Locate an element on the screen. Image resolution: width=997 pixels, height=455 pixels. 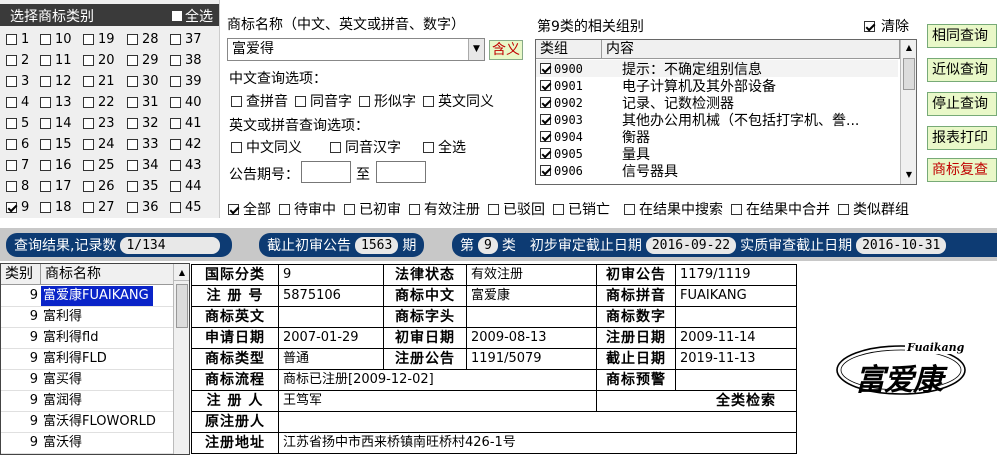
category-option: 31 is located at coordinates (143, 102).